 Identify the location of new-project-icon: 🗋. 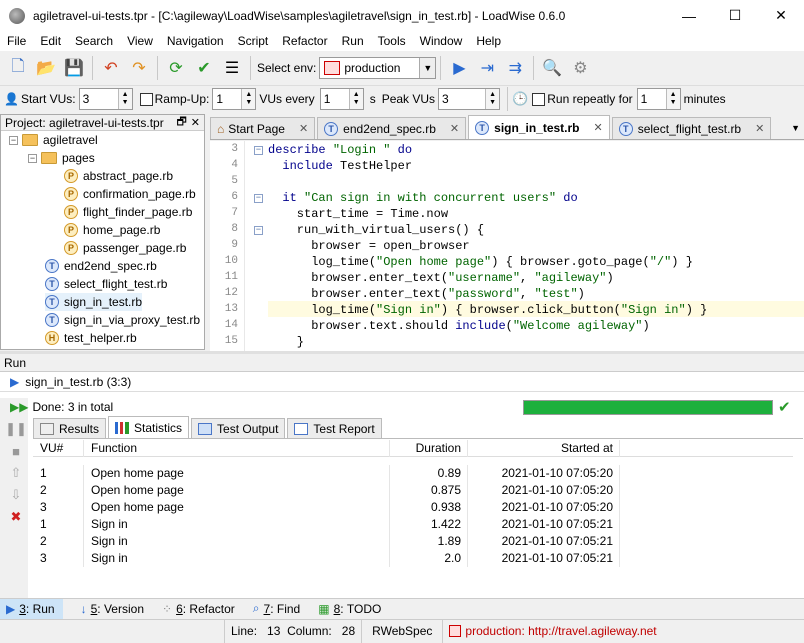
(18, 68).